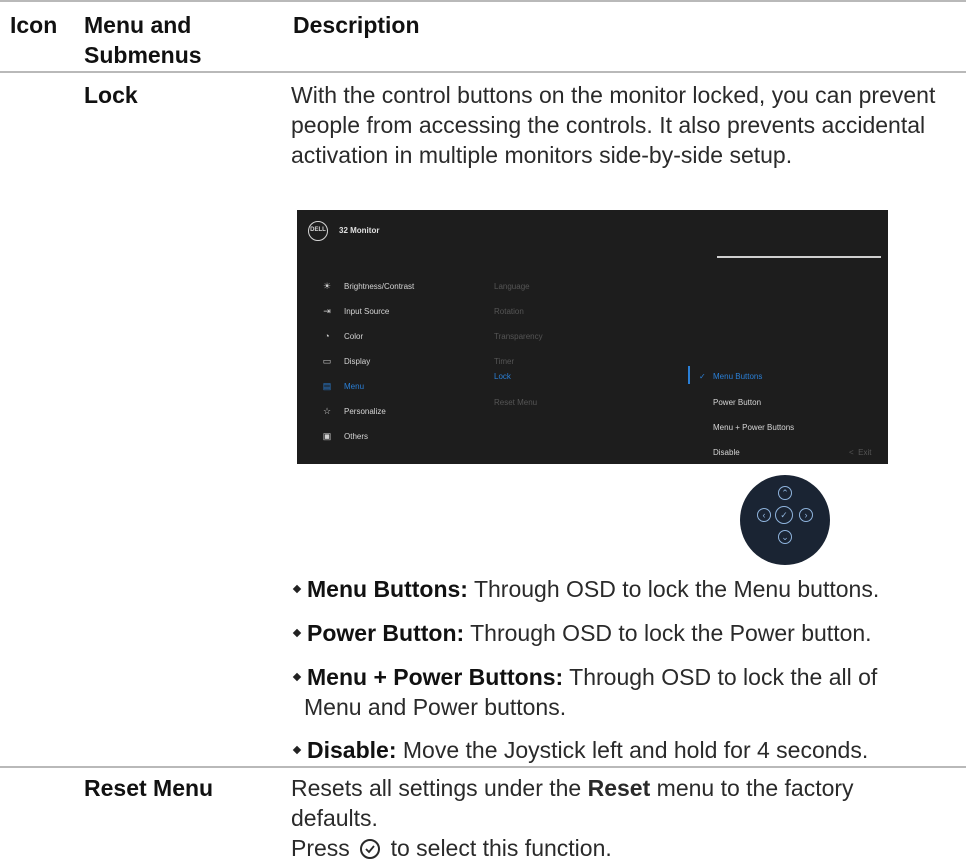 Image resolution: width=966 pixels, height=863 pixels. I want to click on osd-exit-label: Exit, so click(865, 452).